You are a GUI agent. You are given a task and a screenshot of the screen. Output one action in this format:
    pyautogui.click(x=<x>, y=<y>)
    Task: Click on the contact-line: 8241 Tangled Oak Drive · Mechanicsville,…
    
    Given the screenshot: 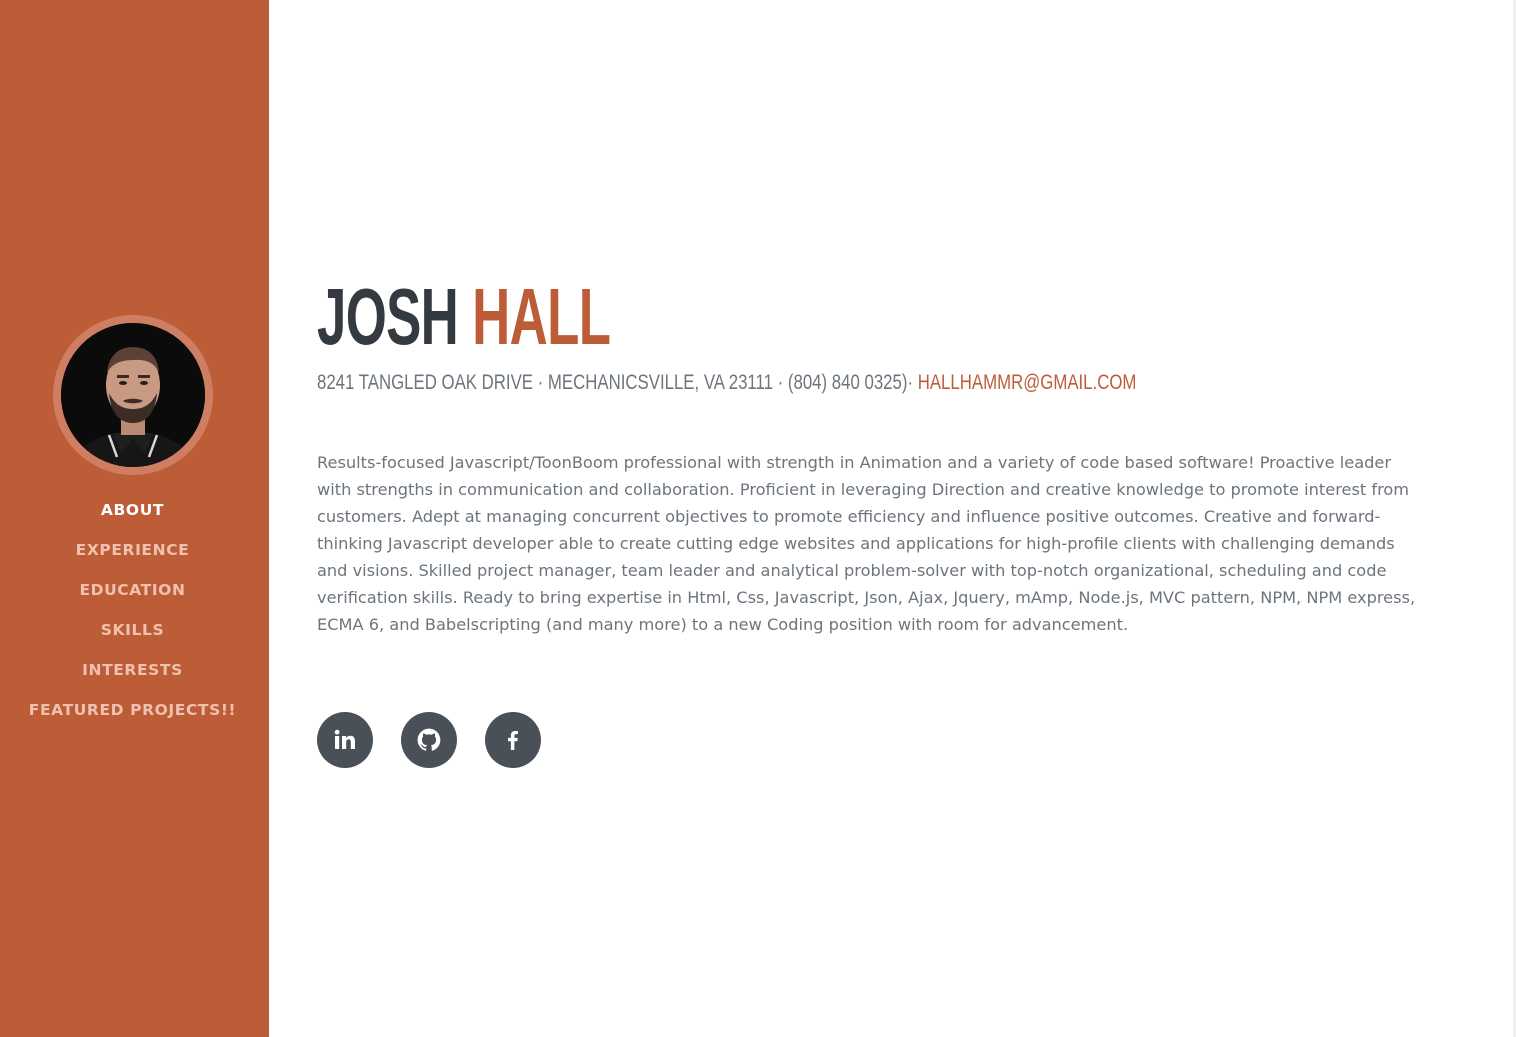 What is the action you would take?
    pyautogui.click(x=726, y=383)
    